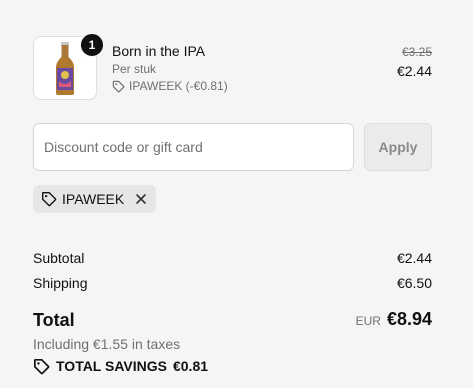  What do you see at coordinates (416, 52) in the screenshot?
I see `original-price: €3.25` at bounding box center [416, 52].